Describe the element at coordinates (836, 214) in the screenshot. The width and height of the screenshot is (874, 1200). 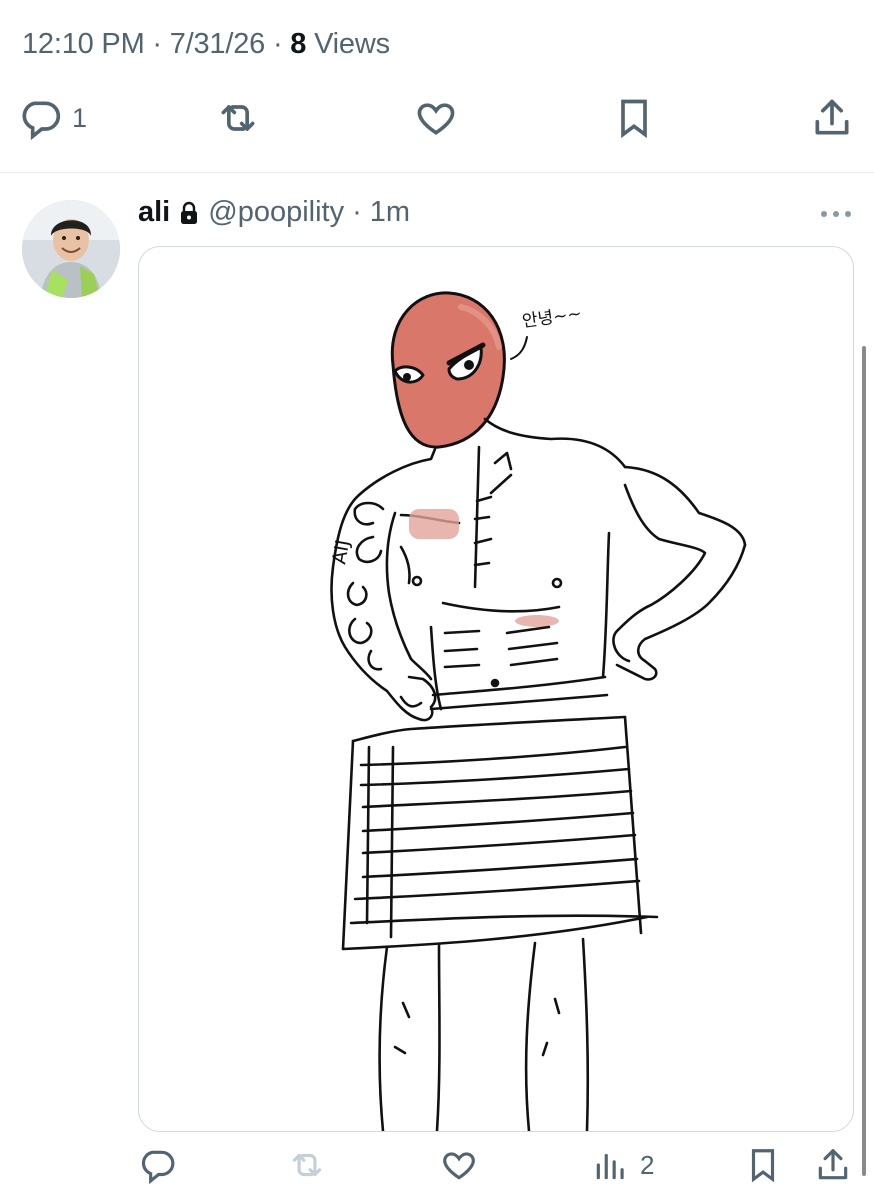
I see `more-icon` at that location.